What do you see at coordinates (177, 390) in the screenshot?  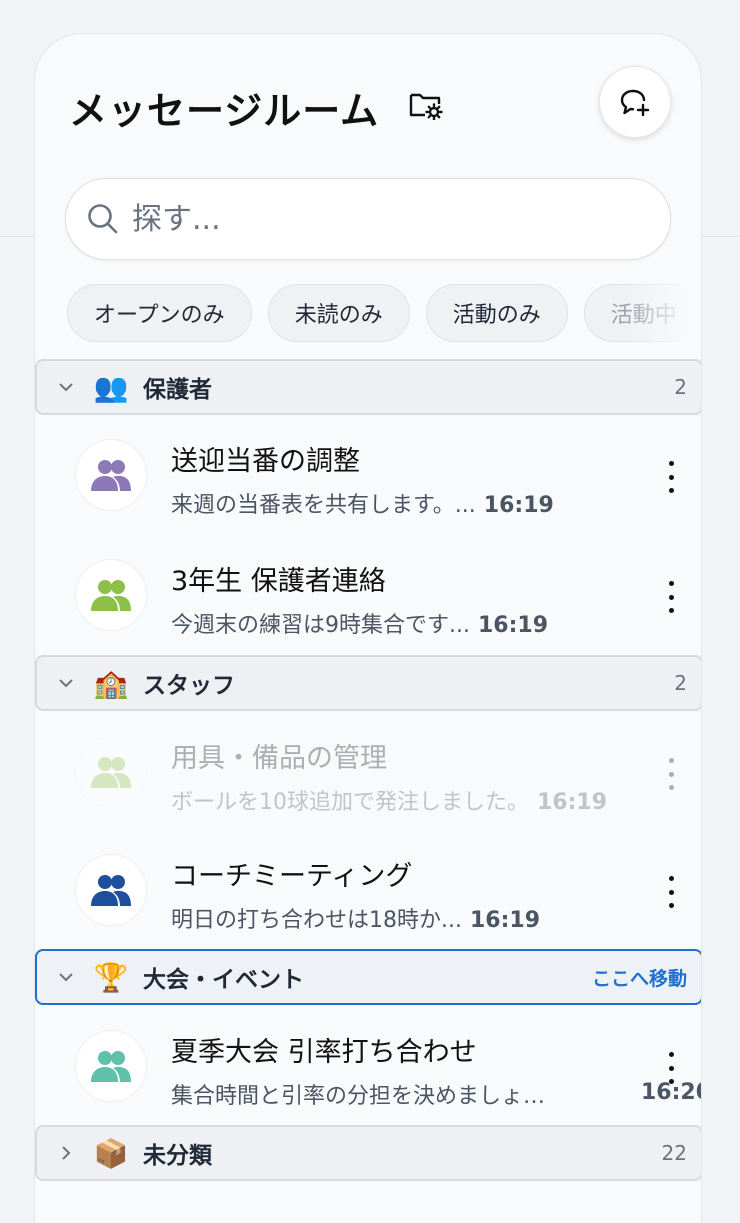 I see `group-name: 保護者` at bounding box center [177, 390].